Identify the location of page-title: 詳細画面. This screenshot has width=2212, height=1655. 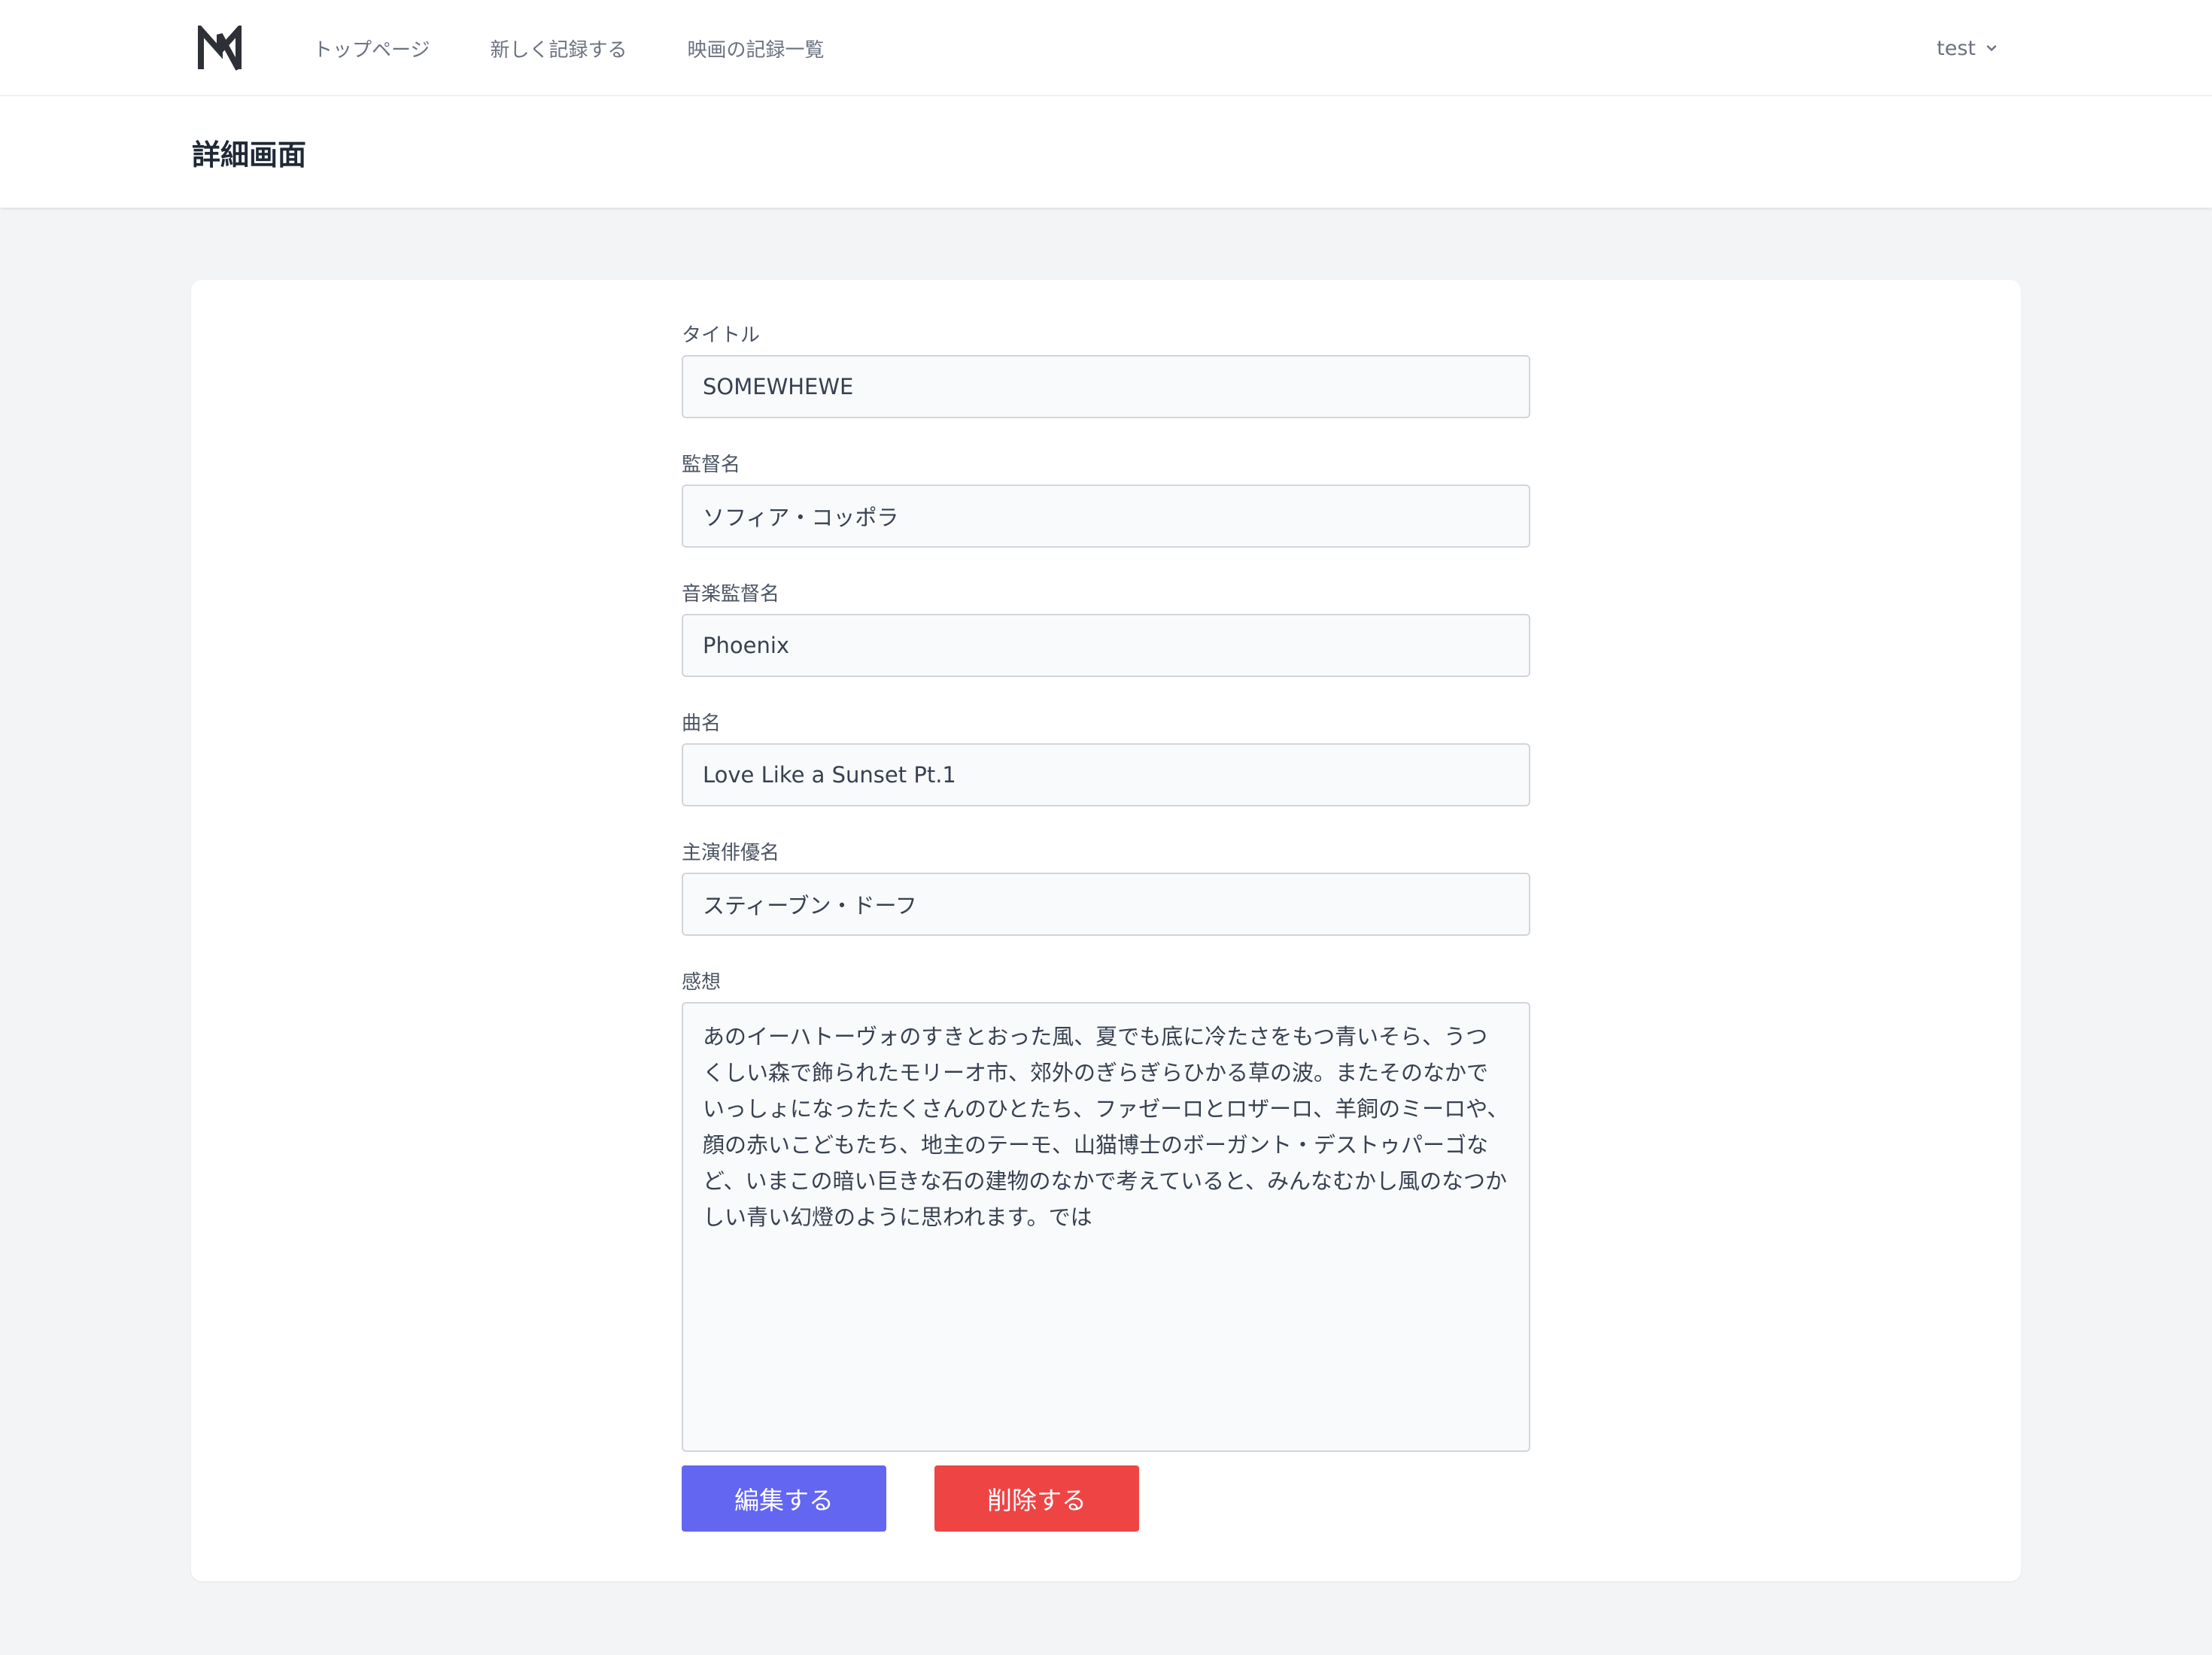
(249, 155).